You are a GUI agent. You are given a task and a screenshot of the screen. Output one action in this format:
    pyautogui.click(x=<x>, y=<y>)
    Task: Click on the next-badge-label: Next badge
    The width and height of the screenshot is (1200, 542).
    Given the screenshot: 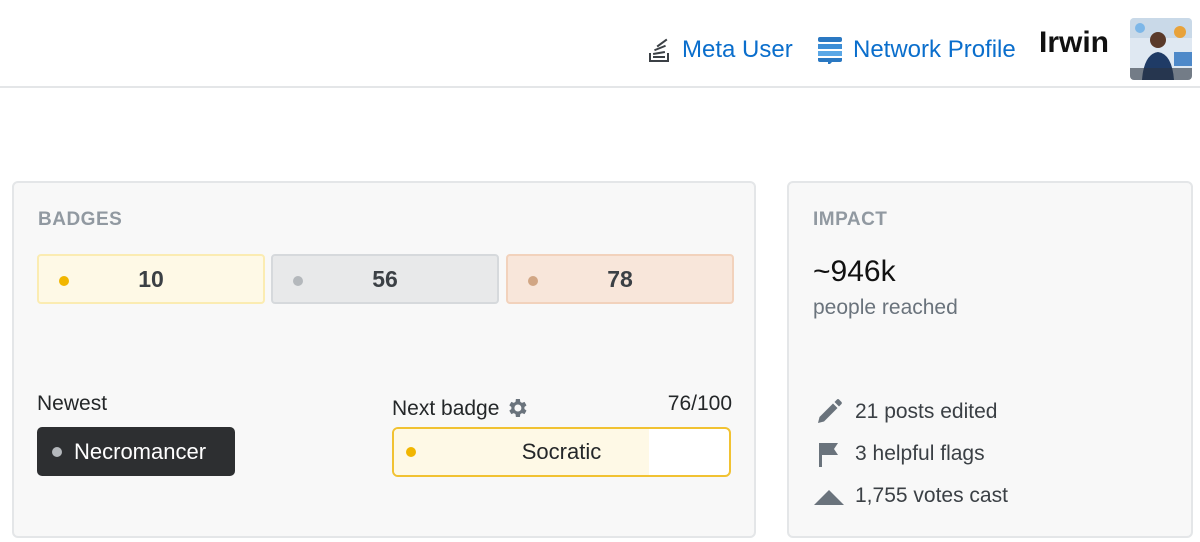 What is the action you would take?
    pyautogui.click(x=460, y=409)
    